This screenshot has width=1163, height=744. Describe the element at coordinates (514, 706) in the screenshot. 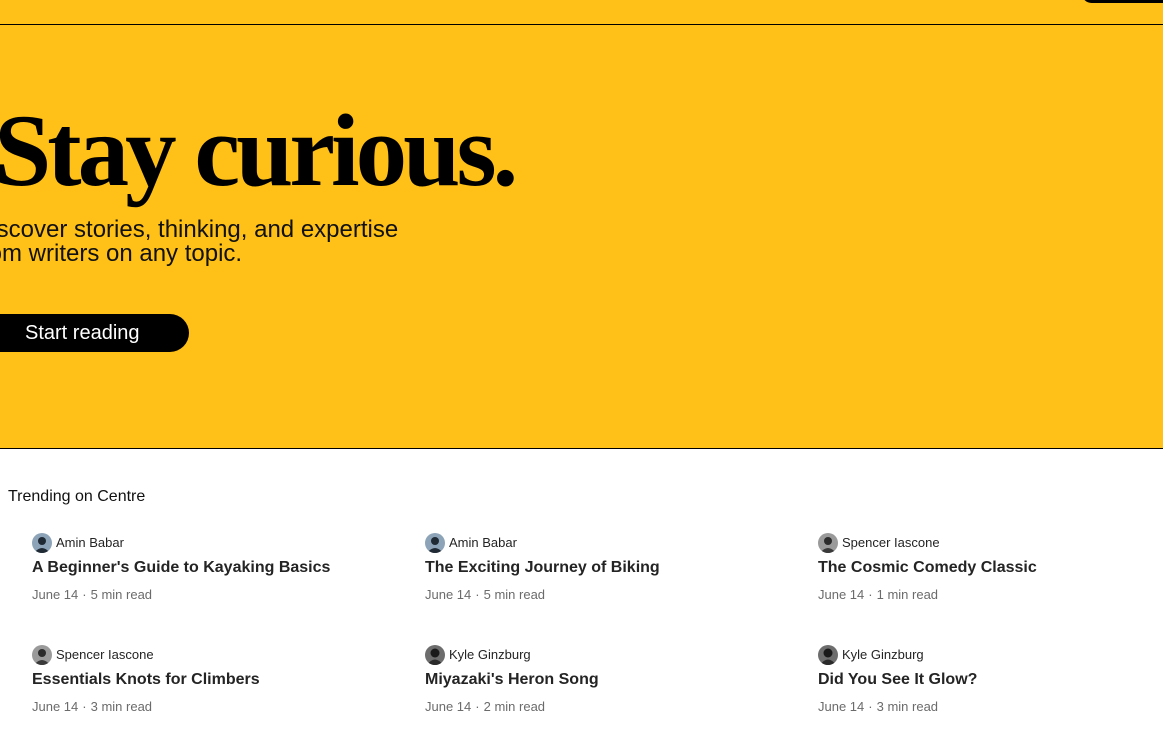

I see `read-time: 2 min read` at that location.